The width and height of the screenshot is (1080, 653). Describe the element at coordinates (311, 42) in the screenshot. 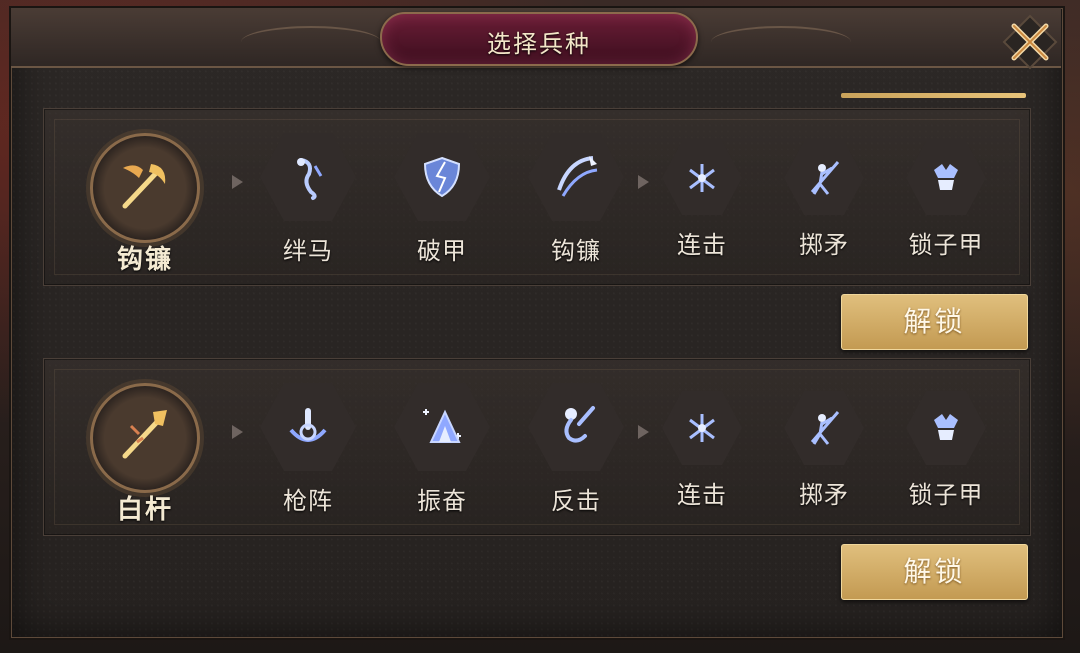

I see `header-ornament-left` at that location.